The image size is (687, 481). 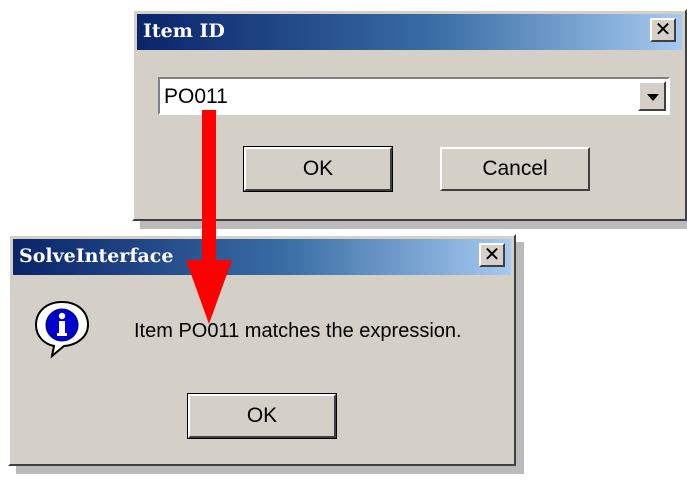 What do you see at coordinates (515, 169) in the screenshot?
I see `item-id-cancel-button: Cancel` at bounding box center [515, 169].